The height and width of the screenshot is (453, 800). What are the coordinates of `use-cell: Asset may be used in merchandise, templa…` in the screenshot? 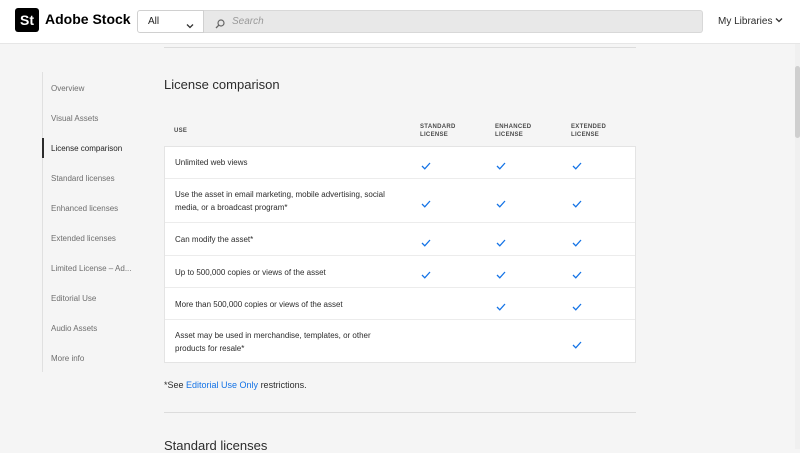 It's located at (273, 342).